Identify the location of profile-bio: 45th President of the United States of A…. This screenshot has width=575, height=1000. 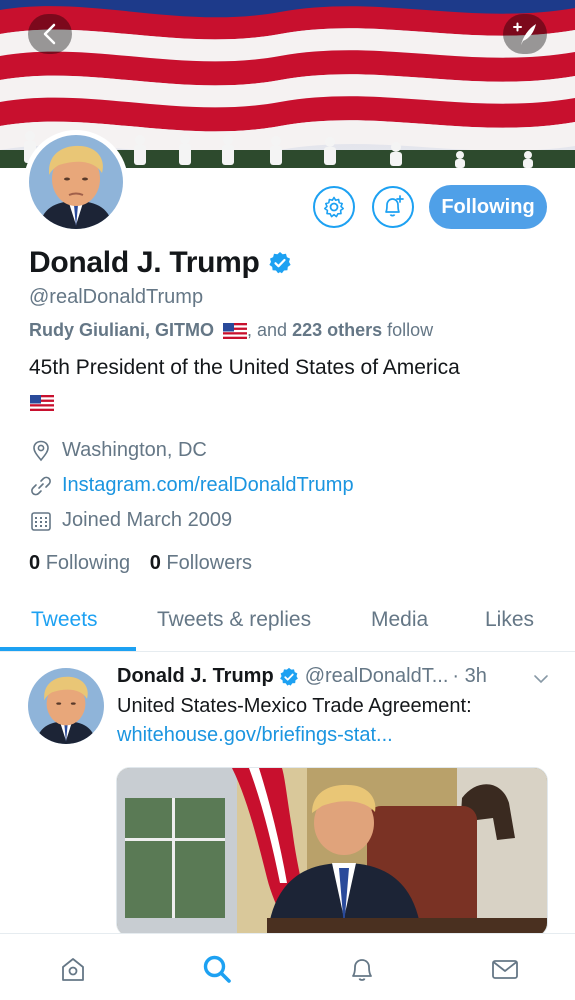
(244, 367).